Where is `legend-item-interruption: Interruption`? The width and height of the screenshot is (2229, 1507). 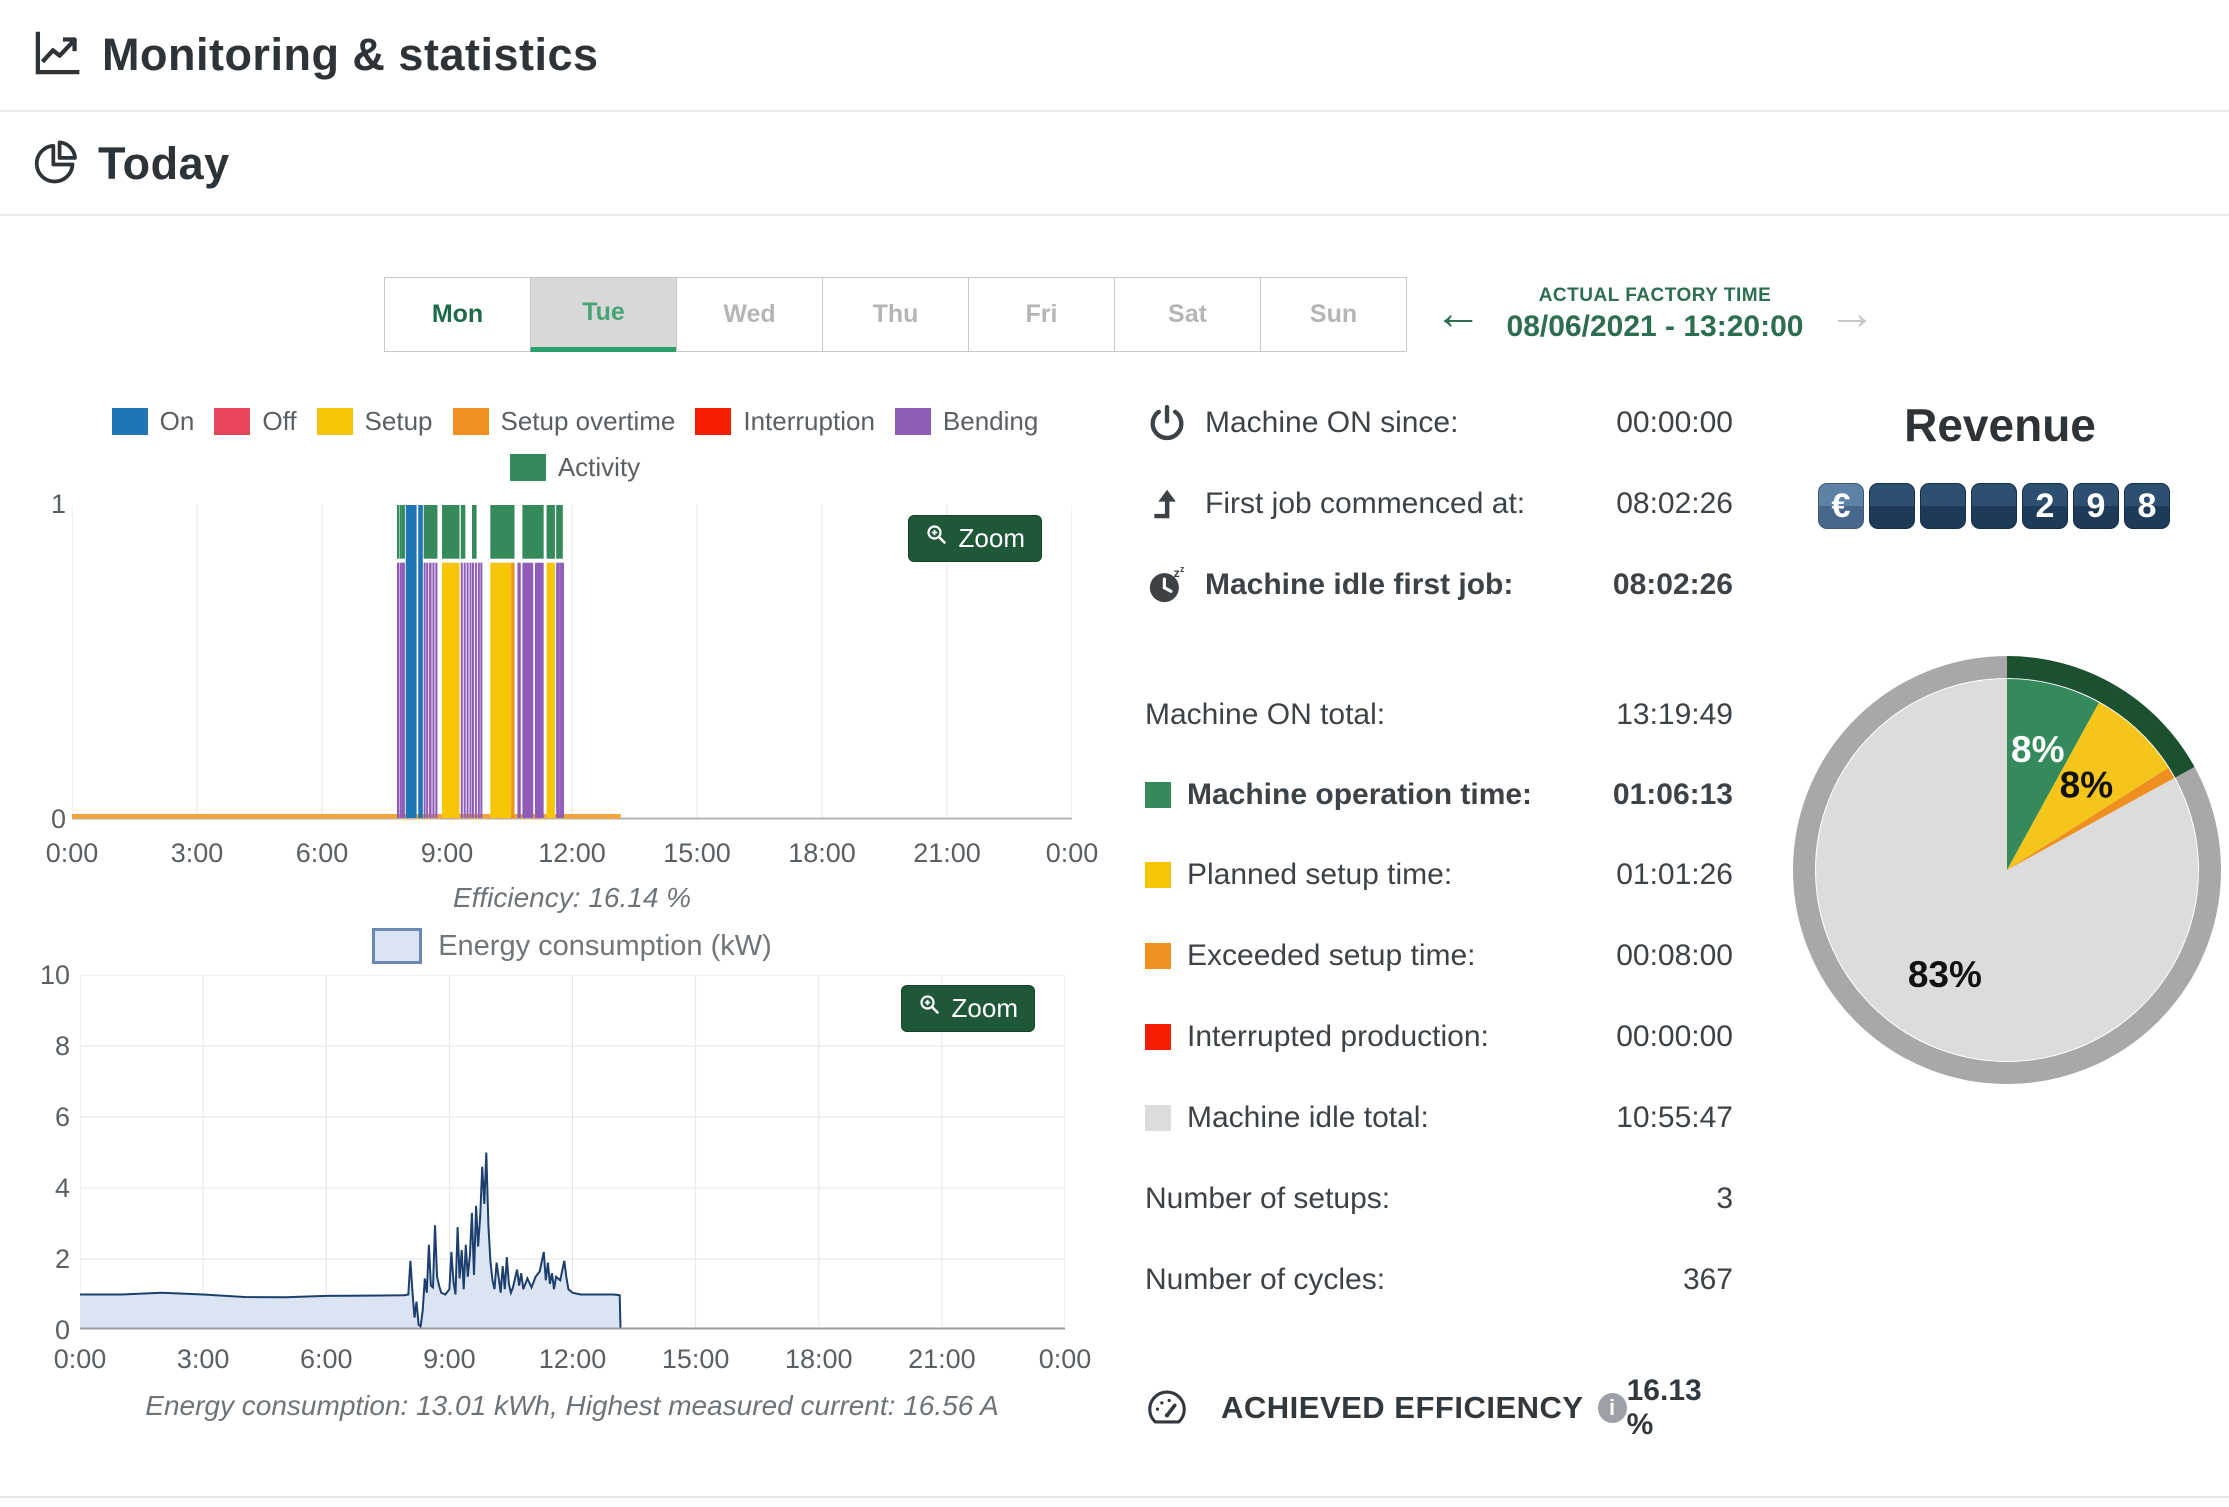 legend-item-interruption: Interruption is located at coordinates (785, 421).